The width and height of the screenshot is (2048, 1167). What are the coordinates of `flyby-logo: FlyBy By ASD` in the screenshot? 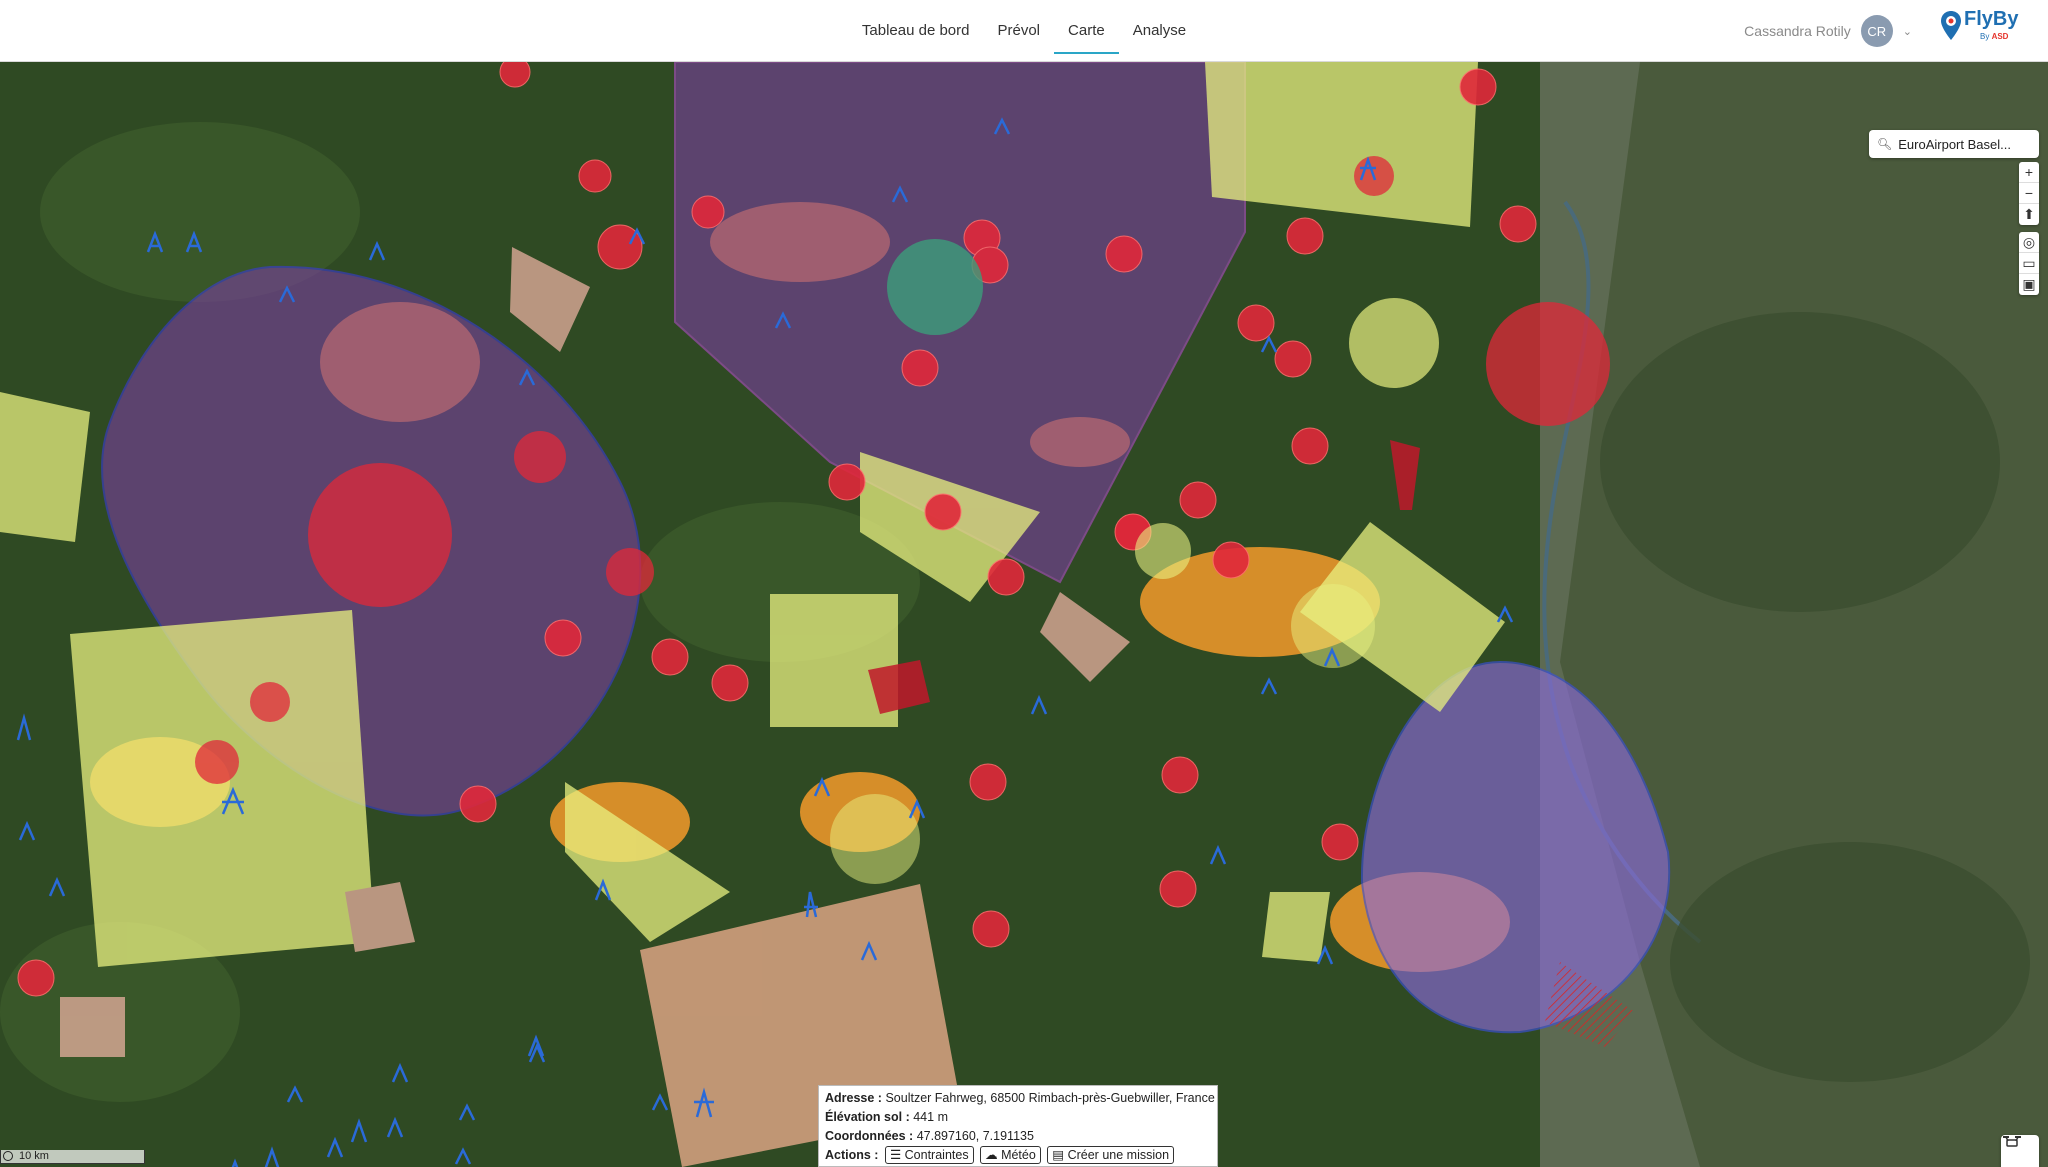 It's located at (1978, 29).